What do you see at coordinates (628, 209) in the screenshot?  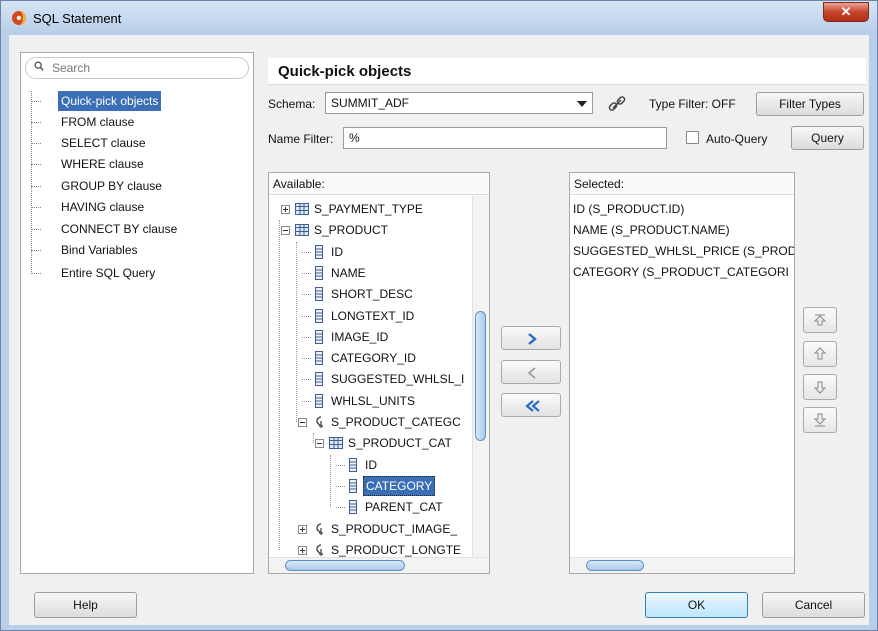 I see `selected-item: ID (S_PRODUCT.ID)` at bounding box center [628, 209].